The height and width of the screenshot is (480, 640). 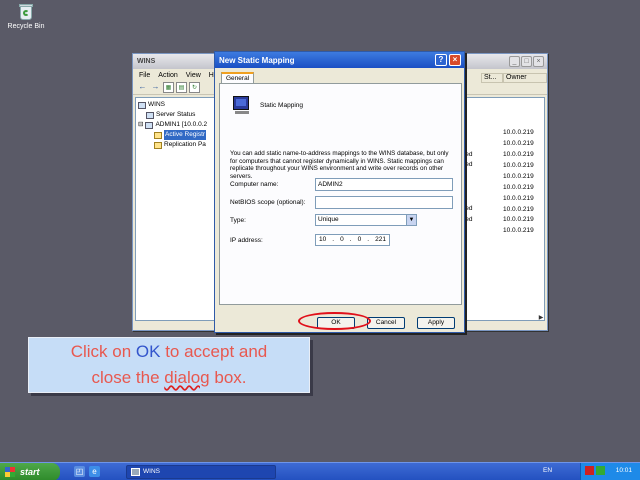 What do you see at coordinates (241, 103) in the screenshot?
I see `computer-icon` at bounding box center [241, 103].